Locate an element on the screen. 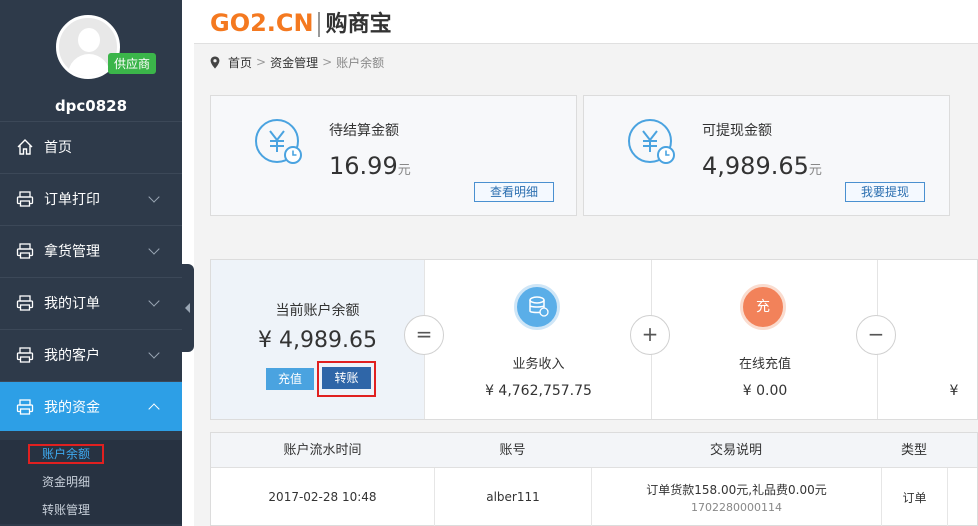 The width and height of the screenshot is (978, 526). sidebar-collapse-handle is located at coordinates (188, 308).